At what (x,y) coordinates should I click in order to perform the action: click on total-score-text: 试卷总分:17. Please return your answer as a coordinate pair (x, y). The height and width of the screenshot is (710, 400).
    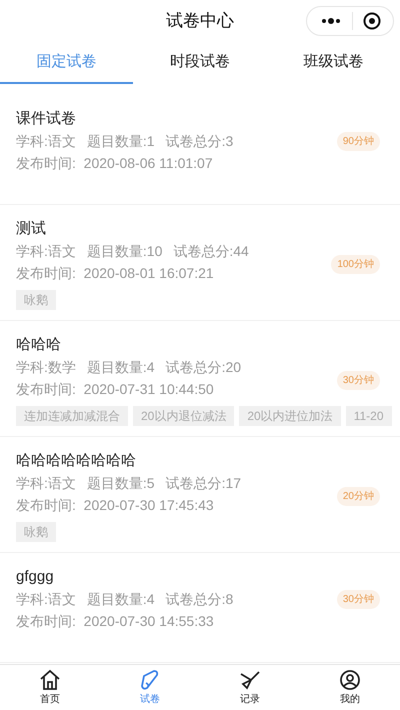
    Looking at the image, I should click on (204, 483).